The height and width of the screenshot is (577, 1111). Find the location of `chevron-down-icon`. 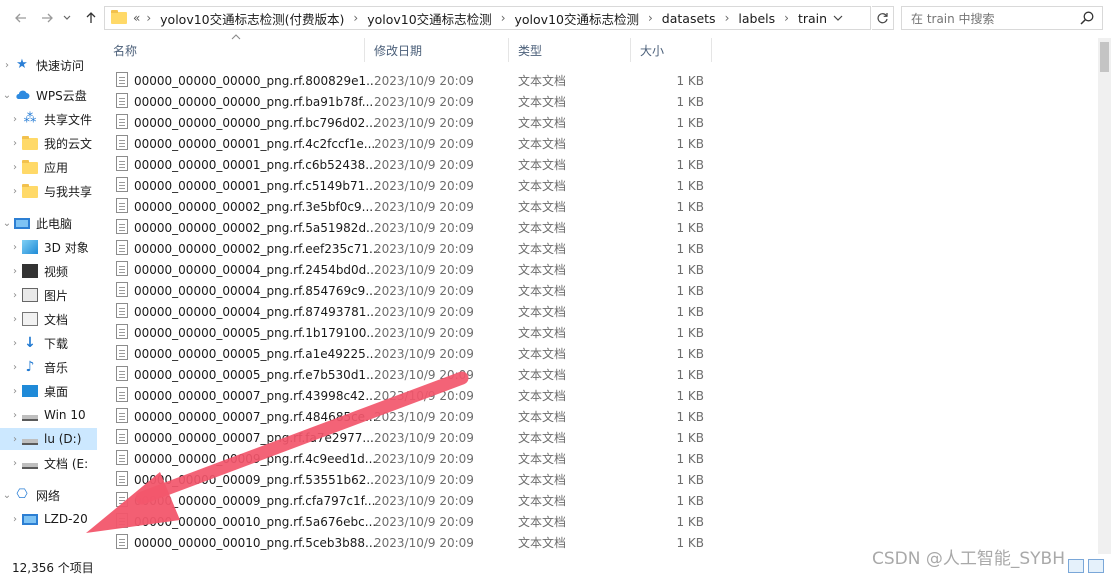

chevron-down-icon is located at coordinates (838, 18).